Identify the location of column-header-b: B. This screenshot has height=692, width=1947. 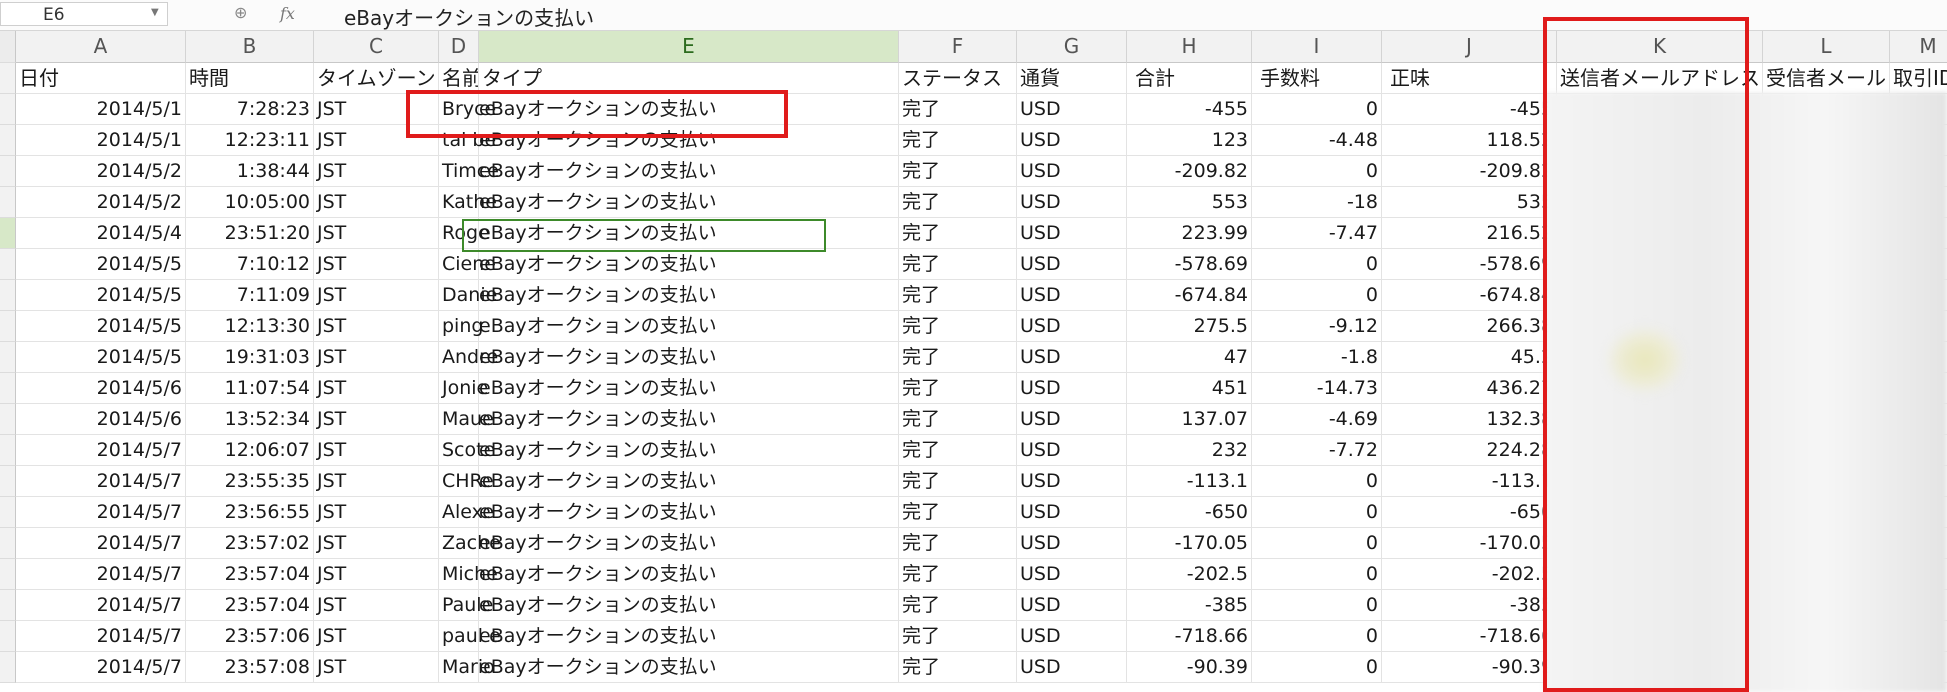
(250, 47).